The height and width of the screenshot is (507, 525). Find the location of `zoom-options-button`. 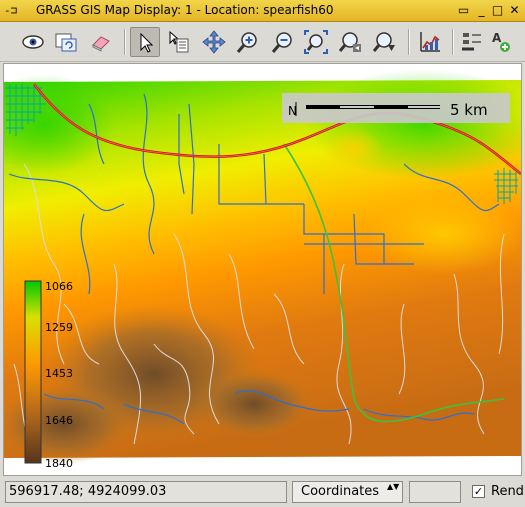

zoom-options-button is located at coordinates (385, 42).